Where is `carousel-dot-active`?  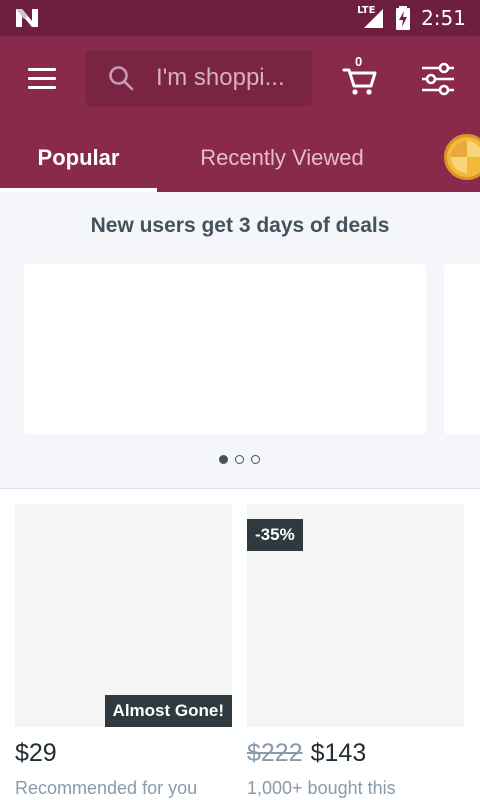
carousel-dot-active is located at coordinates (223, 459).